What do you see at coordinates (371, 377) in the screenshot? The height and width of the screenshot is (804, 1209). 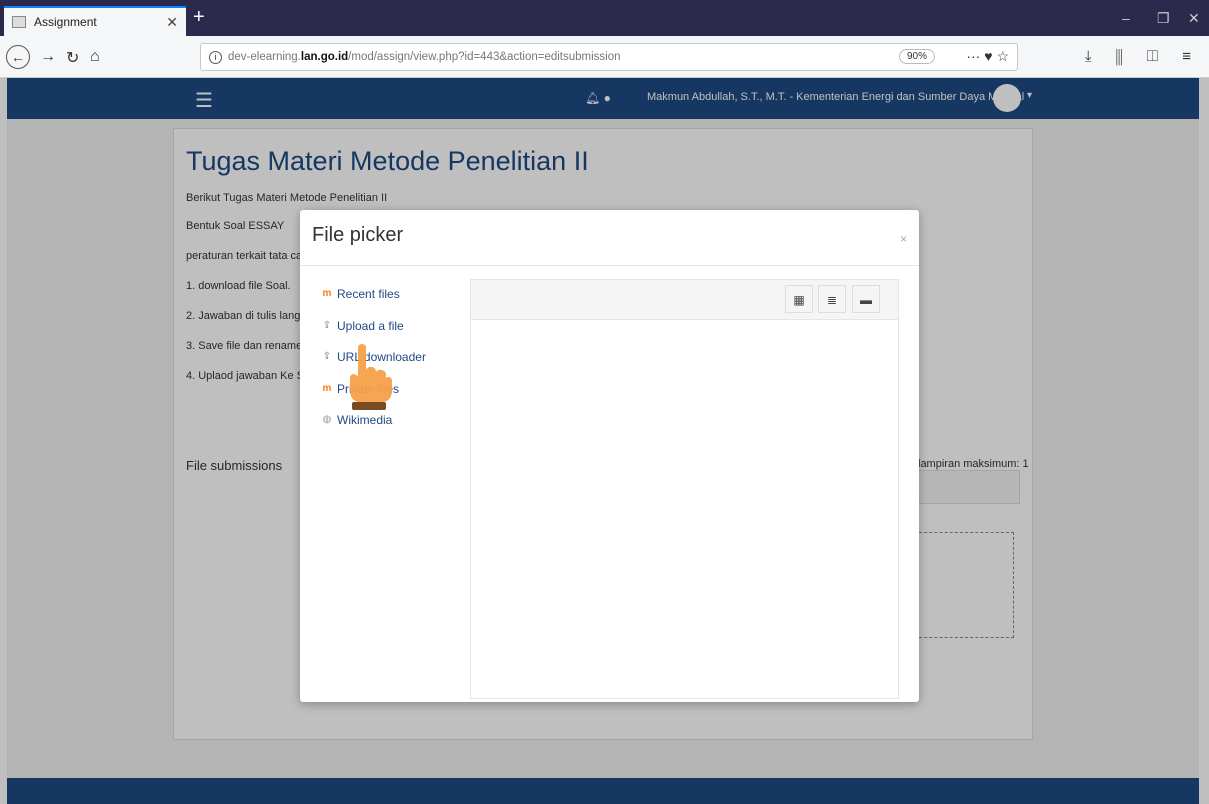 I see `hand-pointer-icon` at bounding box center [371, 377].